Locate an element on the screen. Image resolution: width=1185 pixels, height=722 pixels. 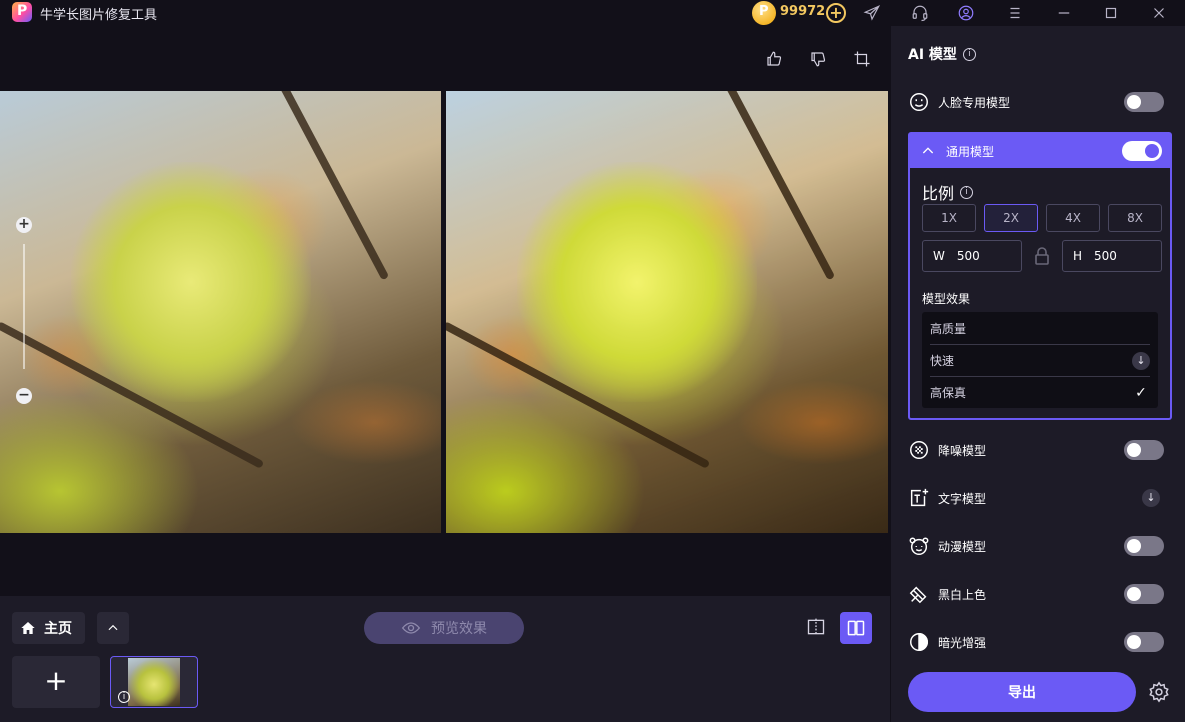
model-label: 降噪模型 is located at coordinates (962, 450).